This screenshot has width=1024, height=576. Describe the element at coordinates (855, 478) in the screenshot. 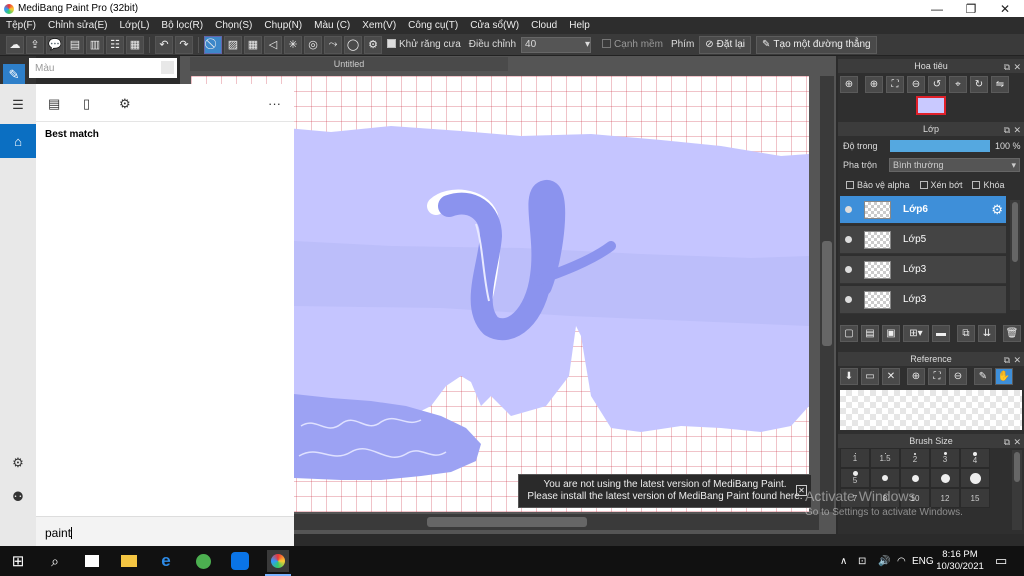

I see `brush-size-cell: 5` at that location.